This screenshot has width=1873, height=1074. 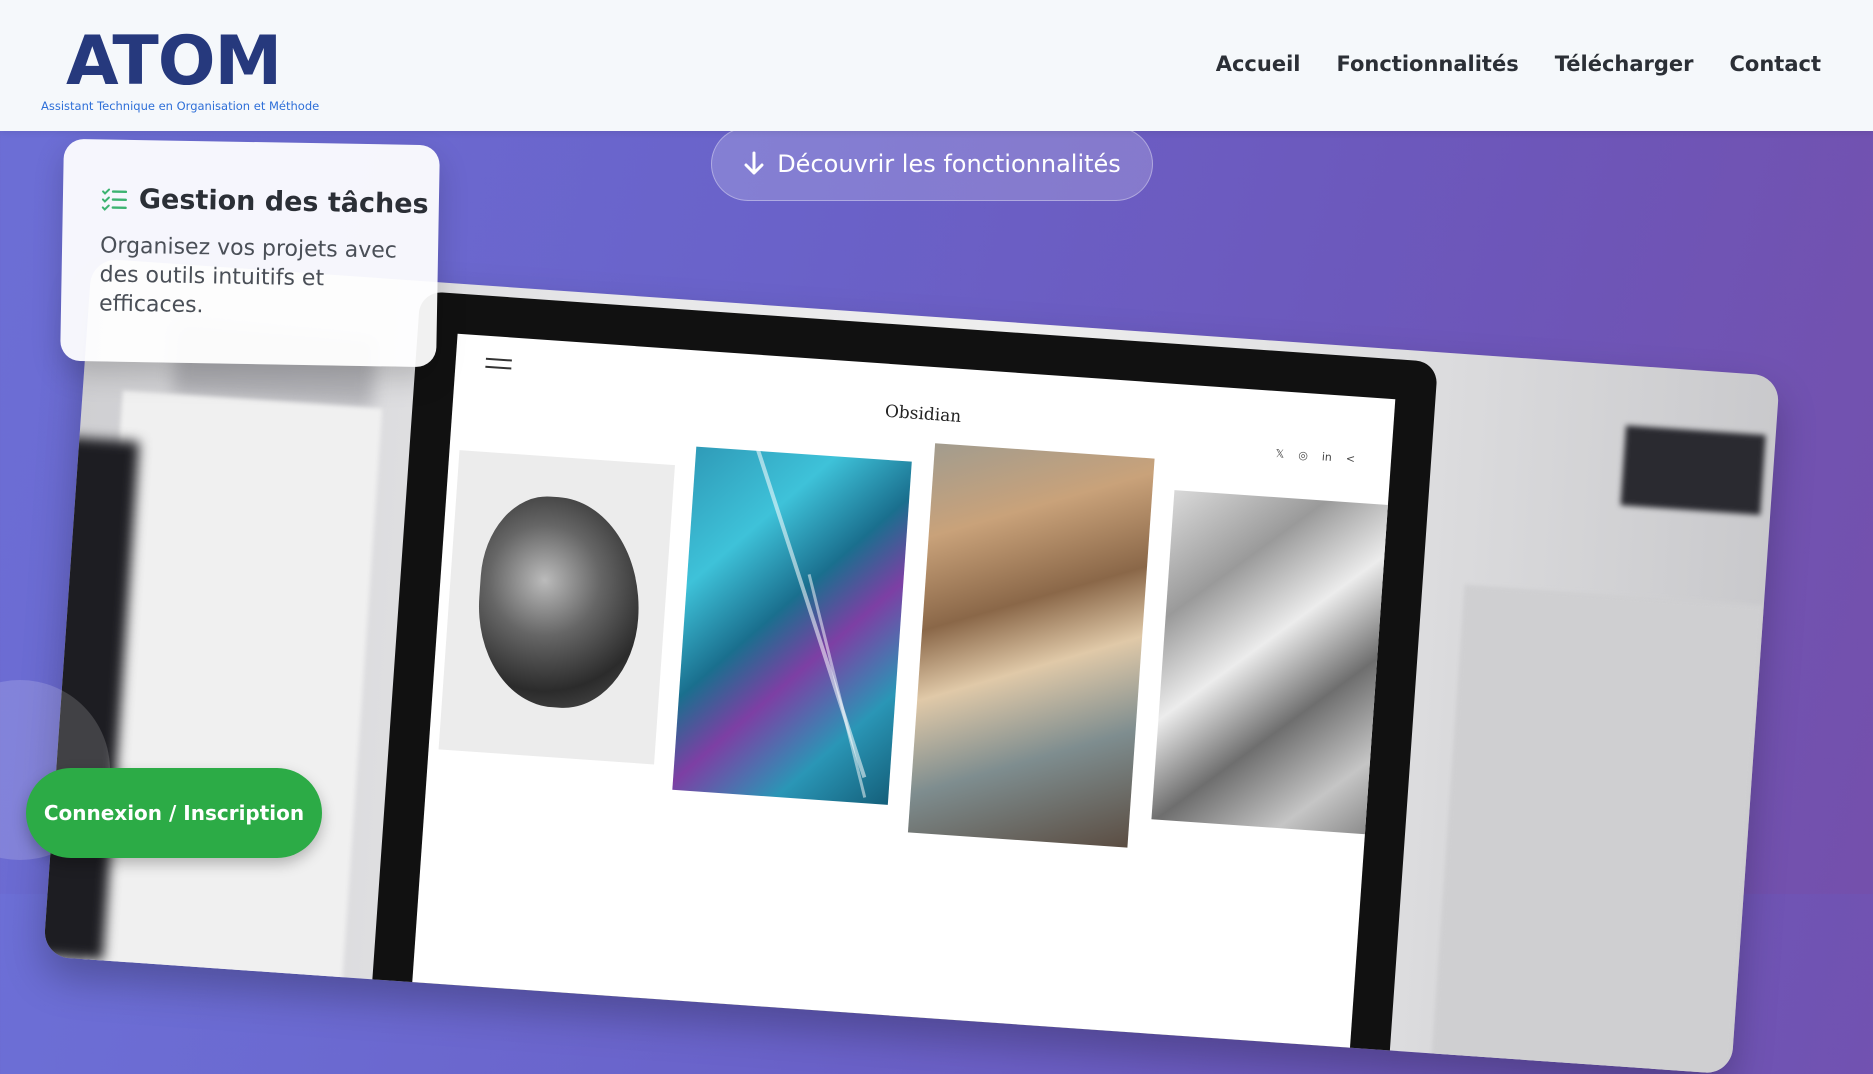 What do you see at coordinates (792, 625) in the screenshot?
I see `gallery-image-blue-mineral` at bounding box center [792, 625].